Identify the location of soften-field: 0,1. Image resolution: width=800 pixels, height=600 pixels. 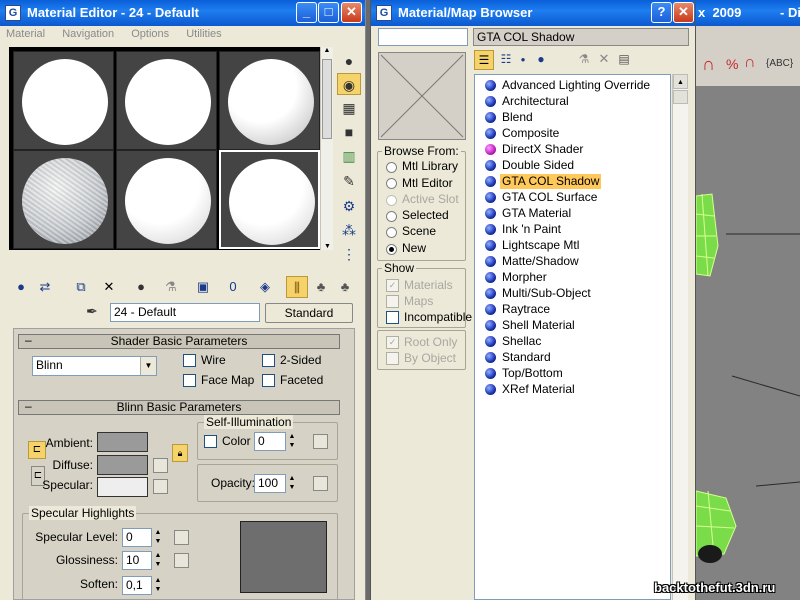
(137, 585).